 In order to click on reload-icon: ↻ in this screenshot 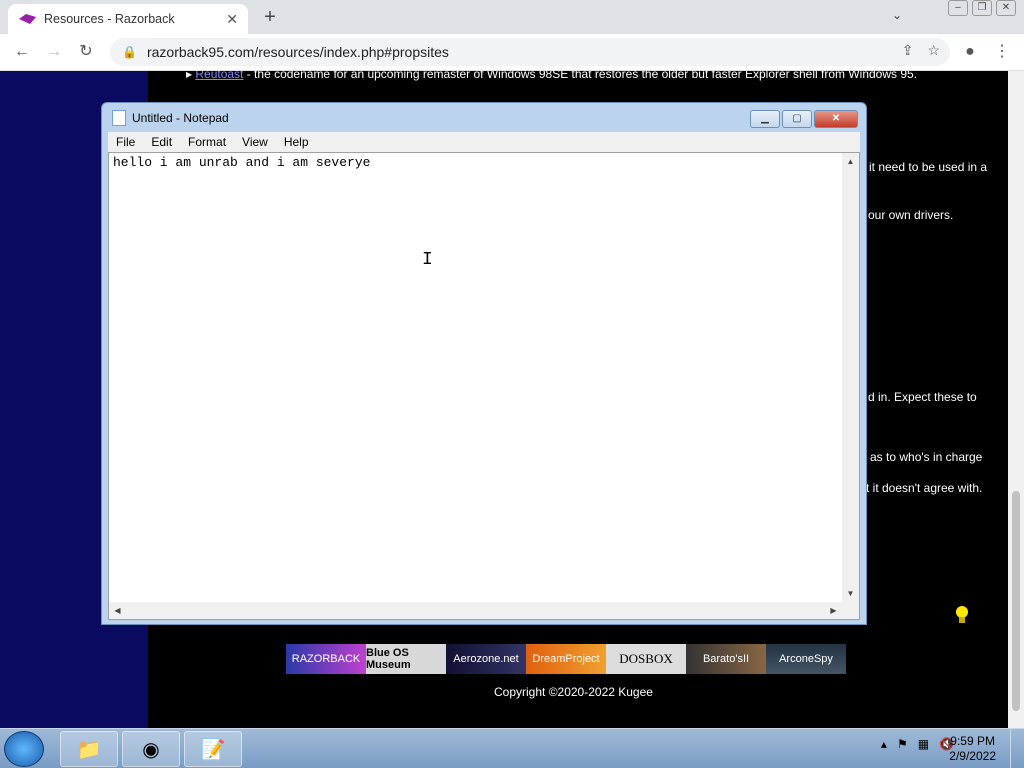, I will do `click(86, 52)`.